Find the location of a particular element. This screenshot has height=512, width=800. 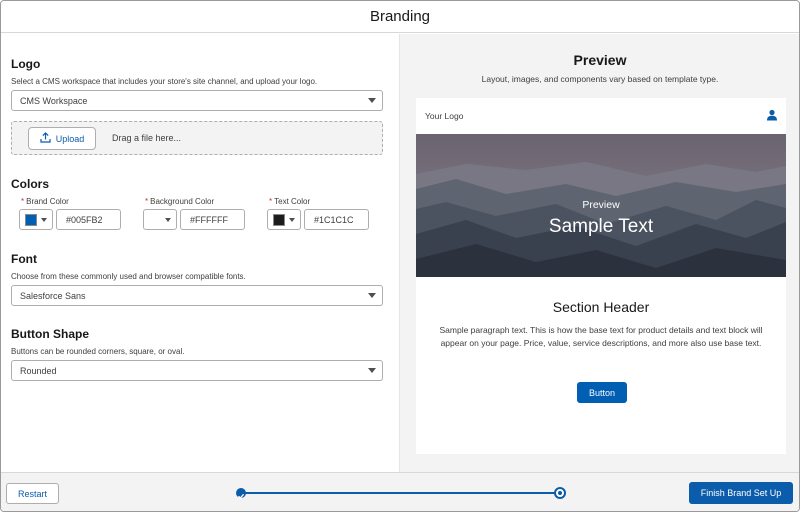

button-shape-select-value: Rounded is located at coordinates (38, 370).